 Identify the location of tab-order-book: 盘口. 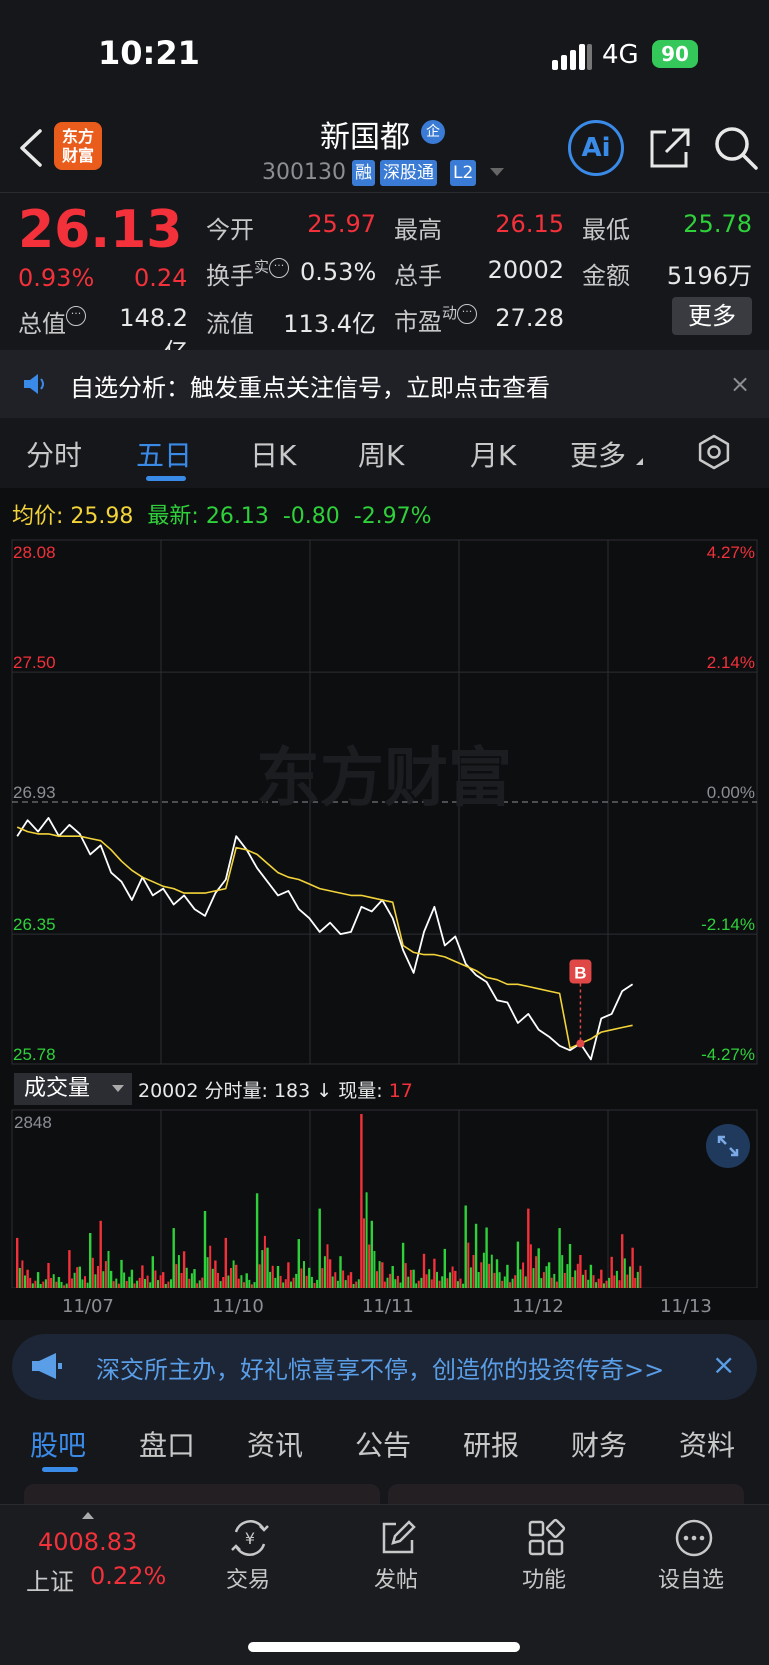
(167, 1444).